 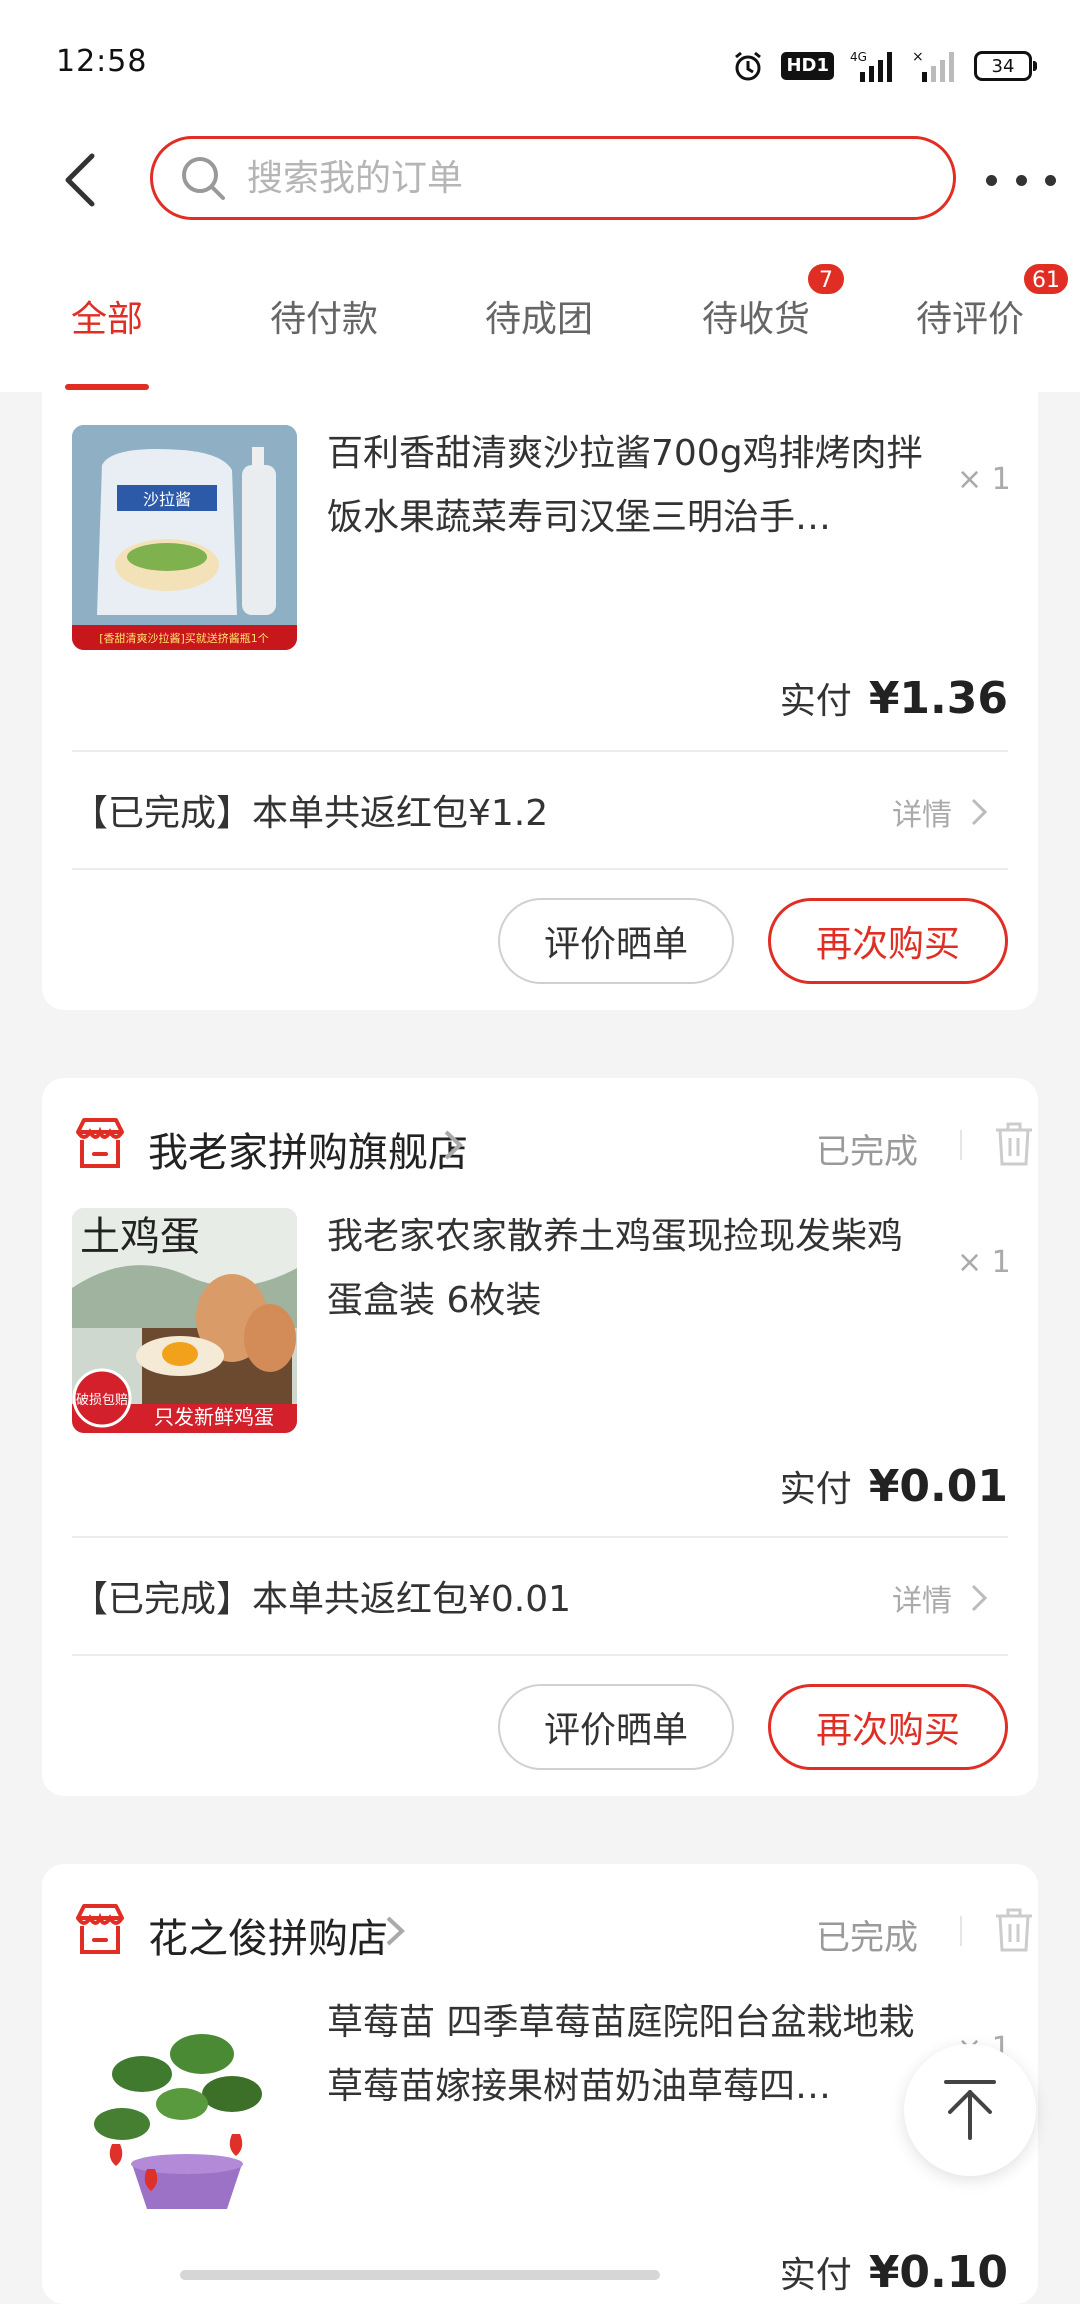 I want to click on tab-pending-review: 待评价 61, so click(x=992, y=302).